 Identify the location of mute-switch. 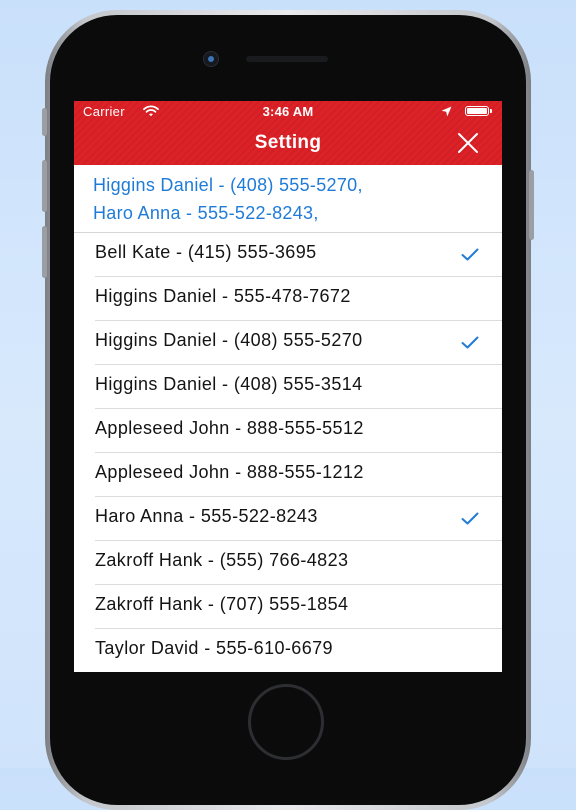
(44, 122).